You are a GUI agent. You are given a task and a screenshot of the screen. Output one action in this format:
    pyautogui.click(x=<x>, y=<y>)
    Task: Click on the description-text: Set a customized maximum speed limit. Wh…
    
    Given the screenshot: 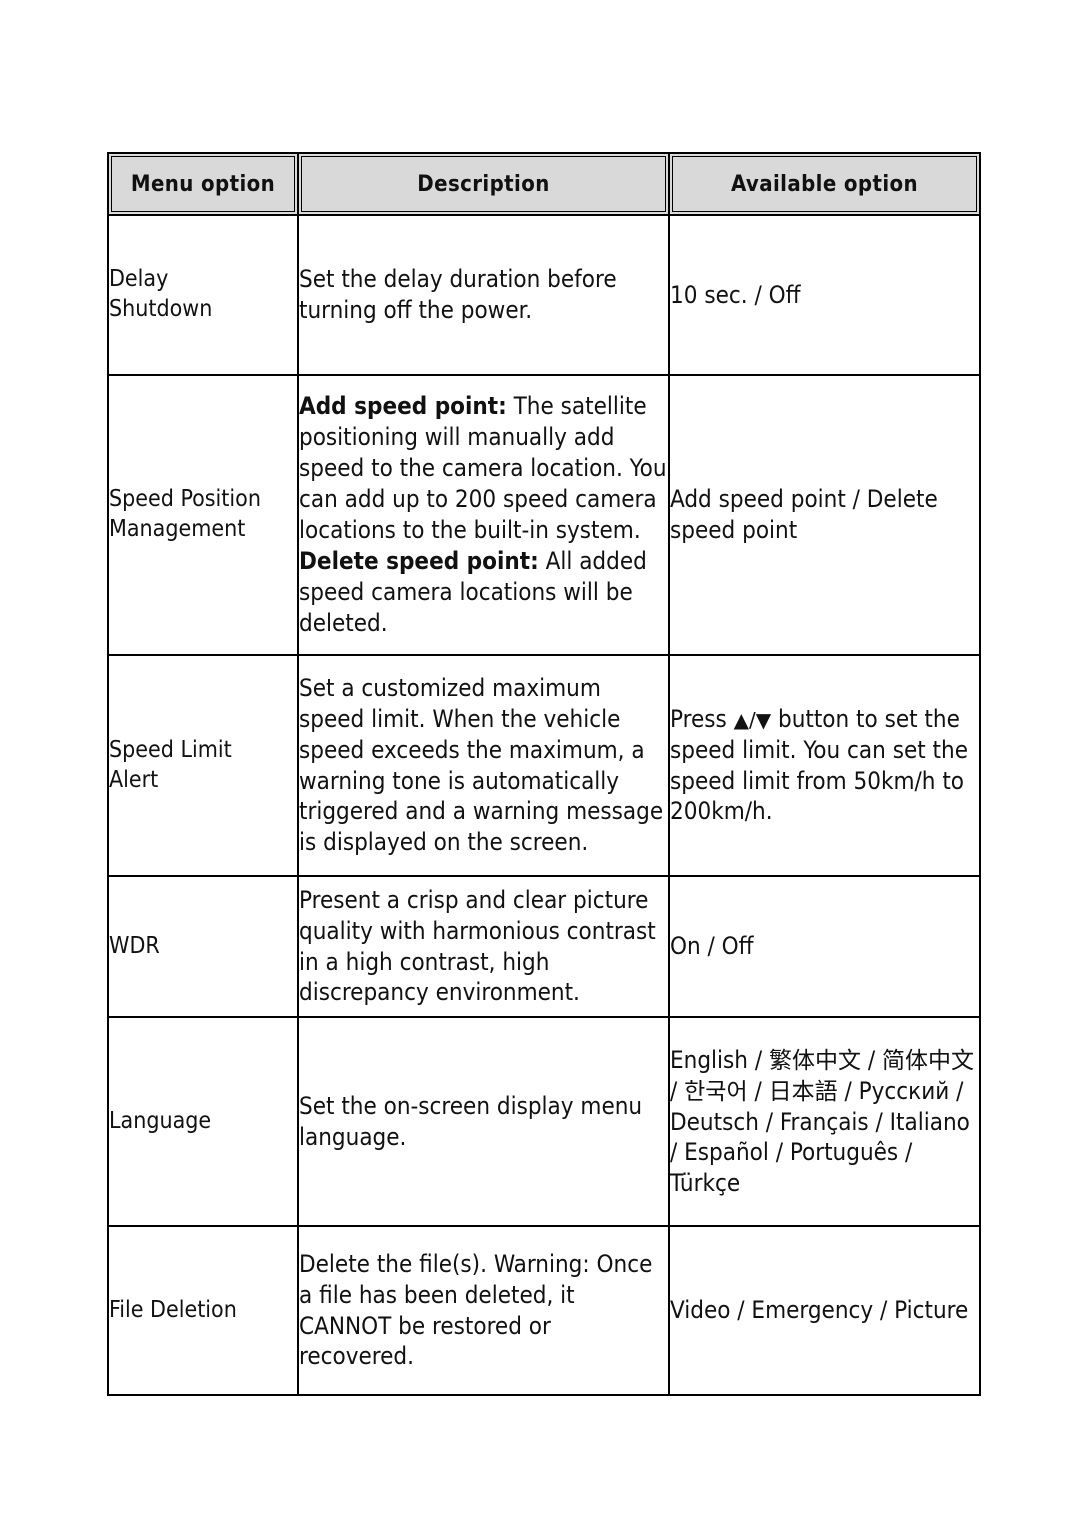 What is the action you would take?
    pyautogui.click(x=481, y=765)
    